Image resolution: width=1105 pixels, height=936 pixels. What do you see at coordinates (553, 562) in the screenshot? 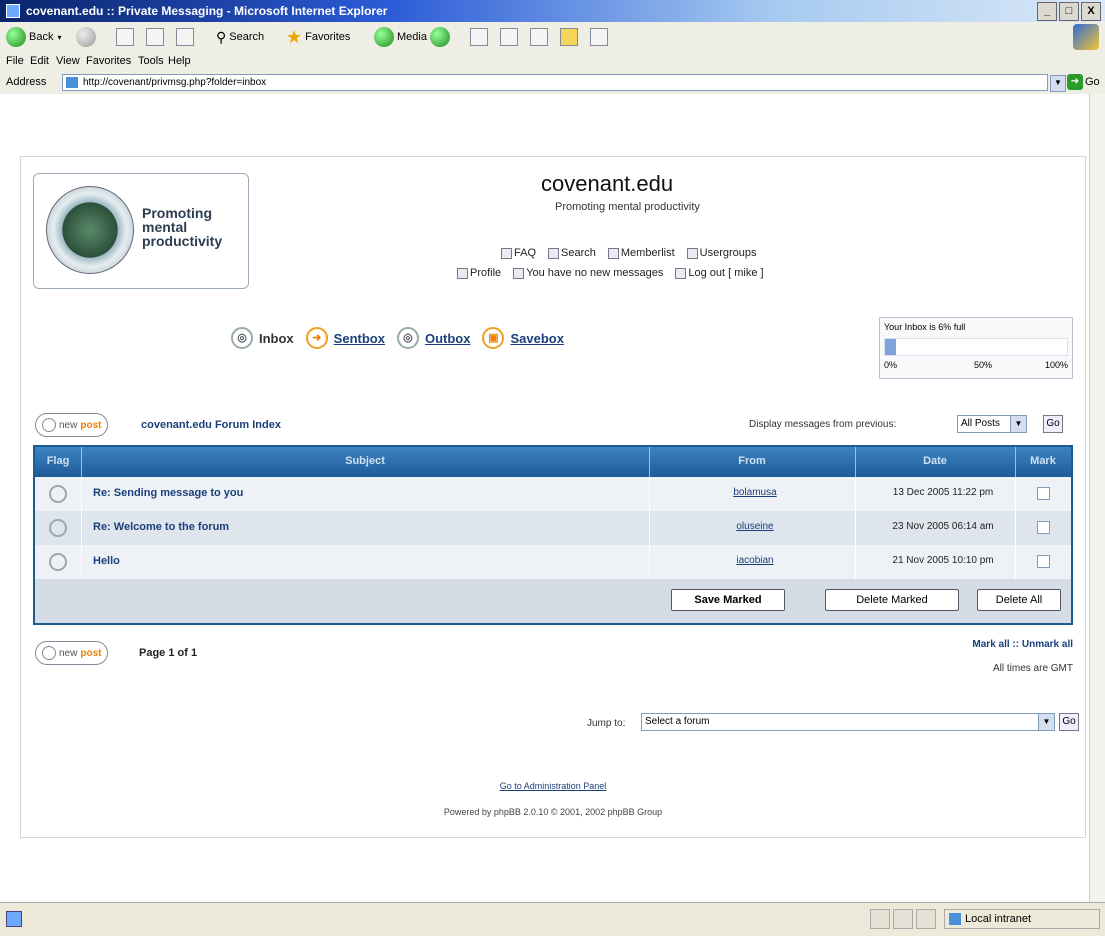
I see `table-row: Hello iacobian 21 Nov 2005 10:10 pm` at bounding box center [553, 562].